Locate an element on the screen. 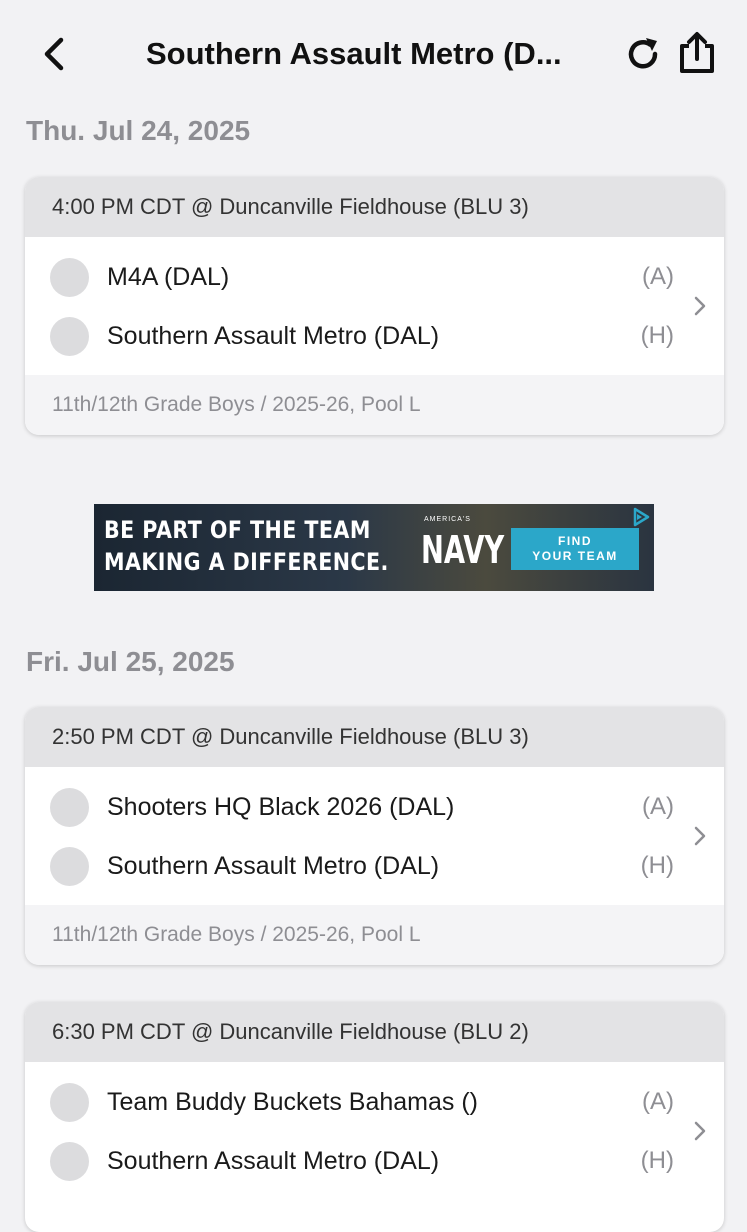  ad-brand-logo: NAVY is located at coordinates (463, 550).